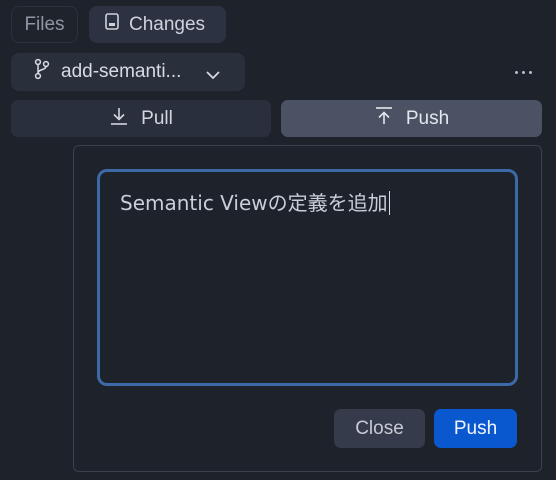 This screenshot has height=480, width=556. I want to click on tab-files-label: Files, so click(44, 24).